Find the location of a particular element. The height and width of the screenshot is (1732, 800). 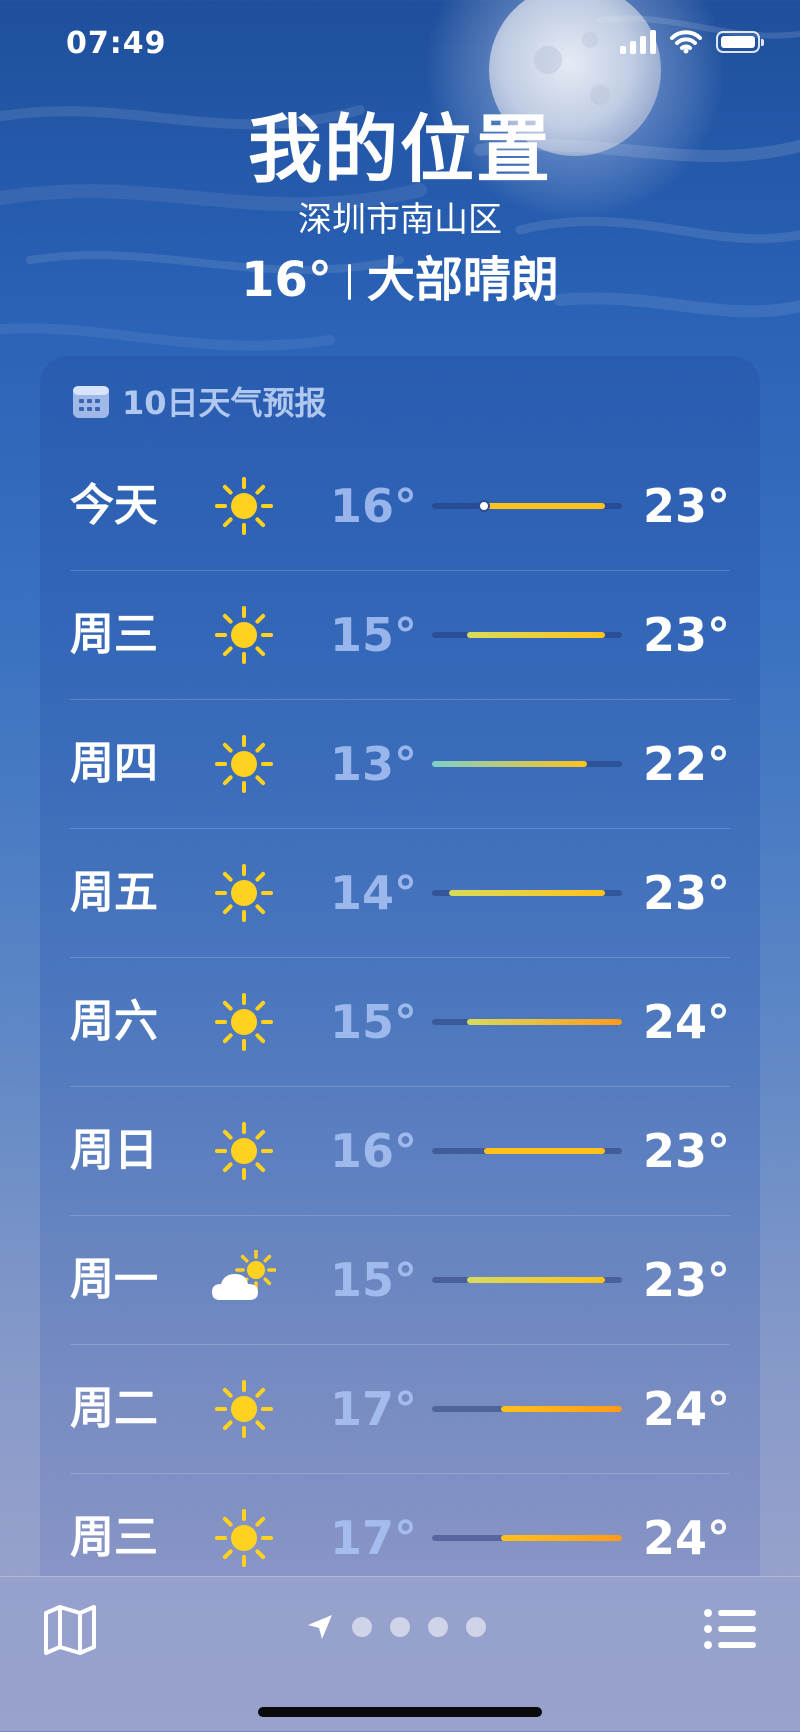

forecast-row: 今天 16° 23° is located at coordinates (400, 506).